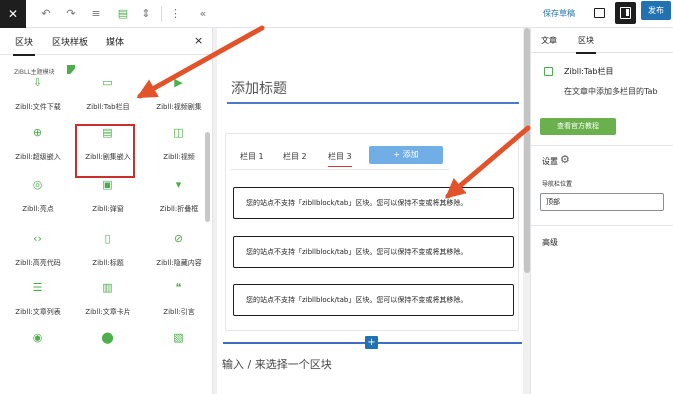  What do you see at coordinates (178, 287) in the screenshot?
I see `quote-icon: ❝` at bounding box center [178, 287].